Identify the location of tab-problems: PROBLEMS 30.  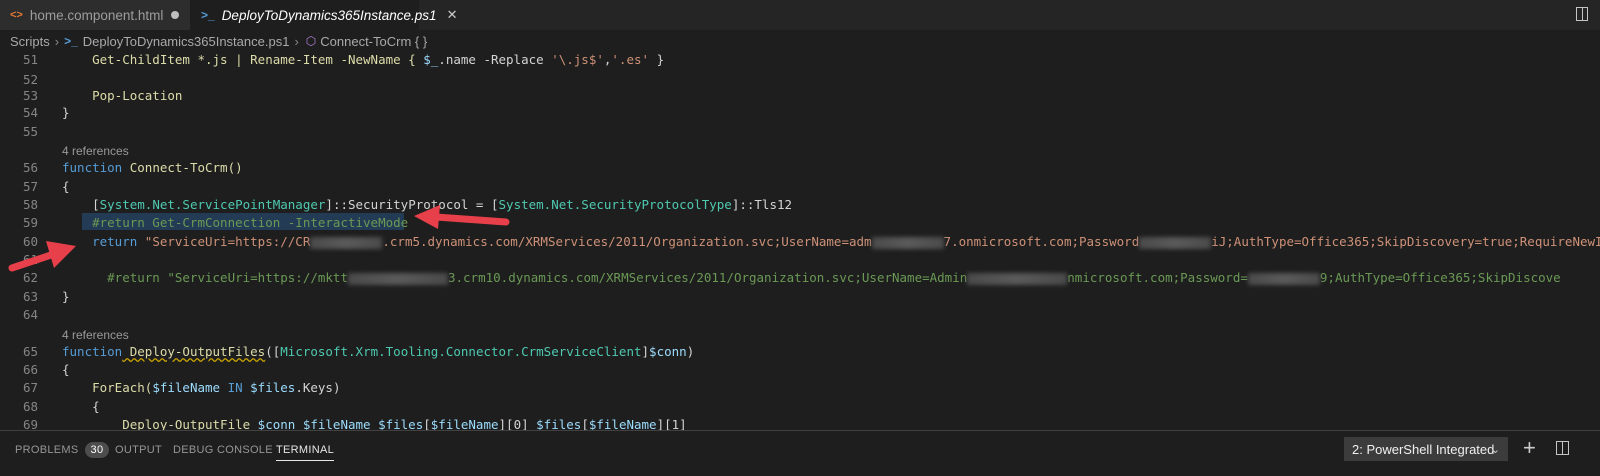
(62, 450).